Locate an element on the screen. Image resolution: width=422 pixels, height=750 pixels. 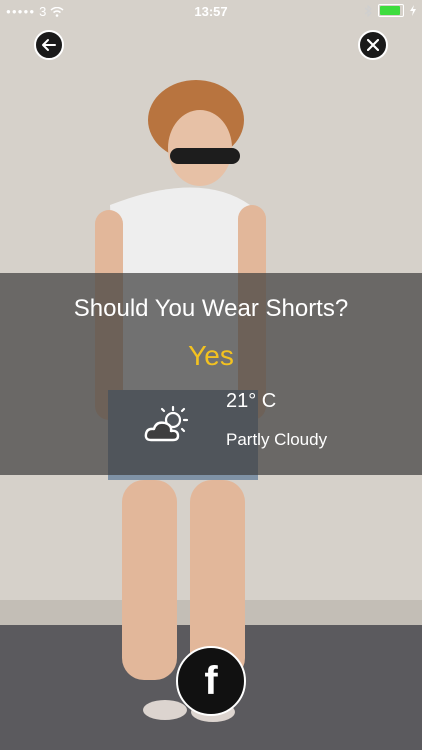
facebook-share-button: f is located at coordinates (211, 681).